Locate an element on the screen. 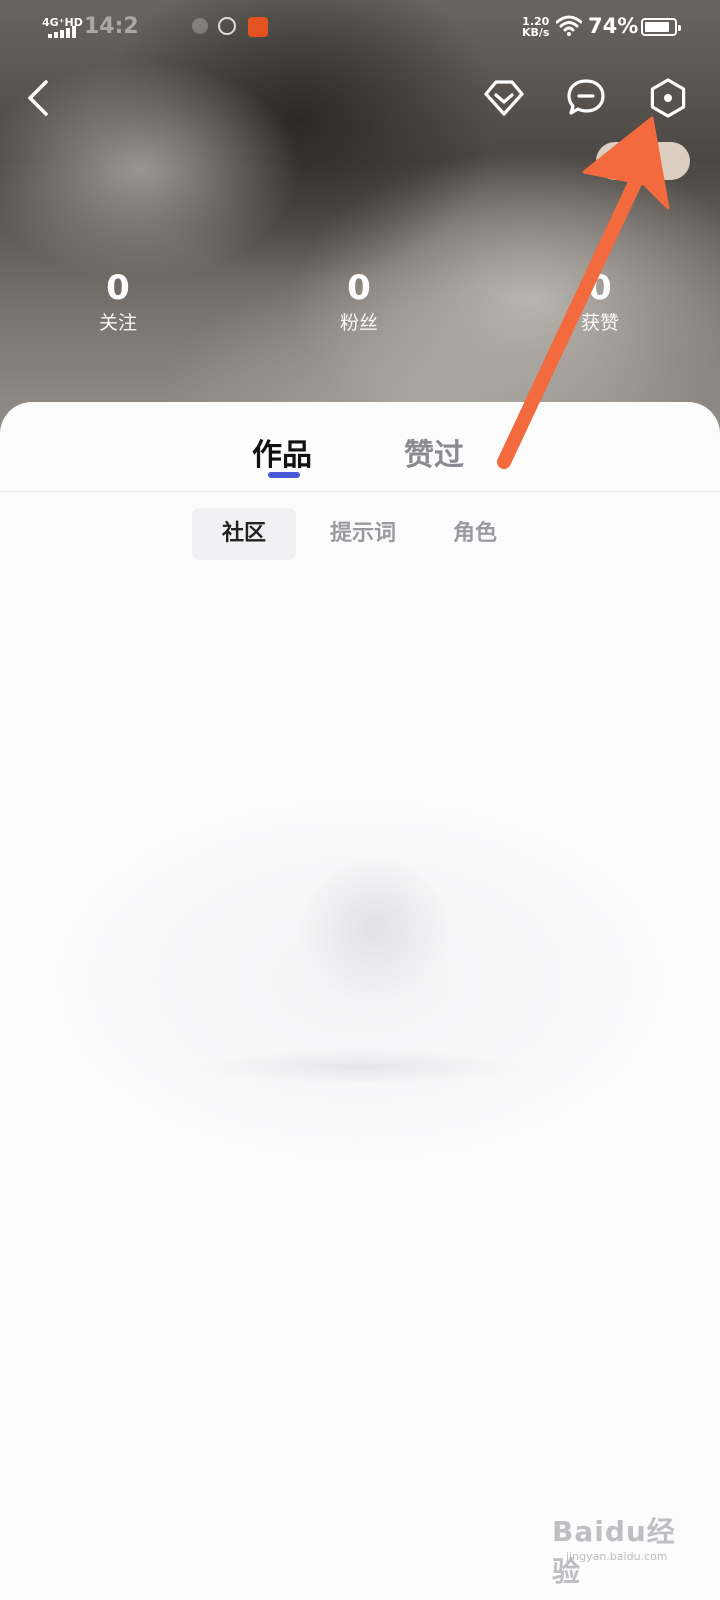 This screenshot has width=720, height=1600. chevron-left-icon is located at coordinates (38, 98).